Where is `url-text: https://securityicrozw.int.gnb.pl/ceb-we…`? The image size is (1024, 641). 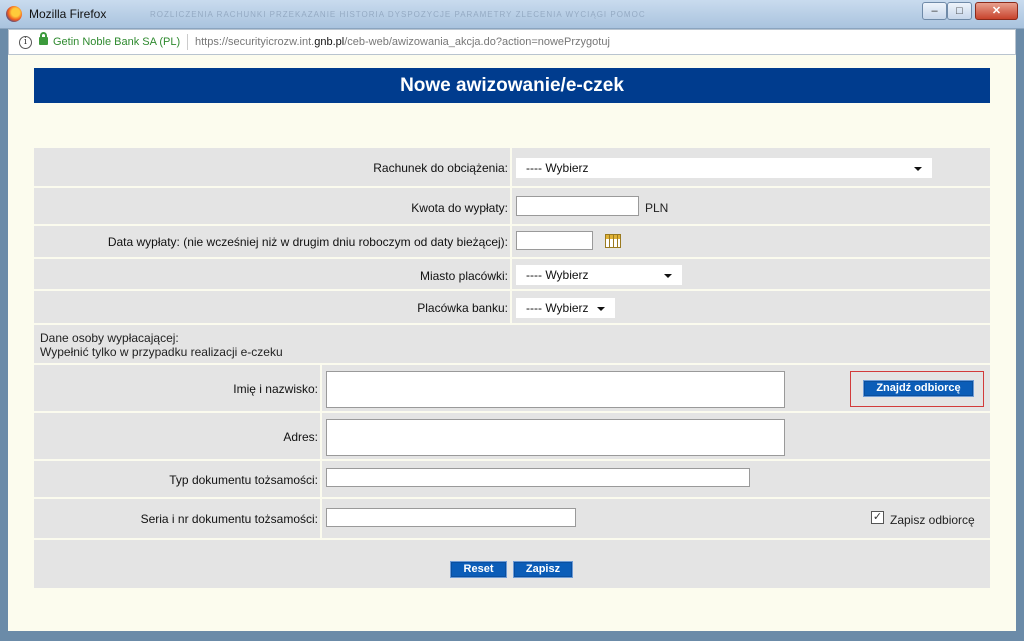 url-text: https://securityicrozw.int.gnb.pl/ceb-we… is located at coordinates (402, 42).